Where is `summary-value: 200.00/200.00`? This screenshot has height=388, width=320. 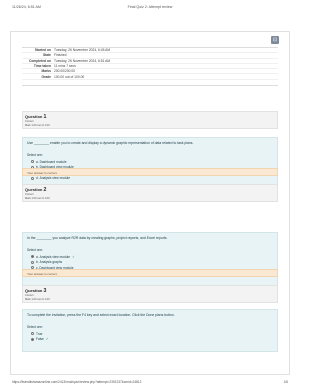
summary-value: 200.00/200.00 is located at coordinates (65, 71).